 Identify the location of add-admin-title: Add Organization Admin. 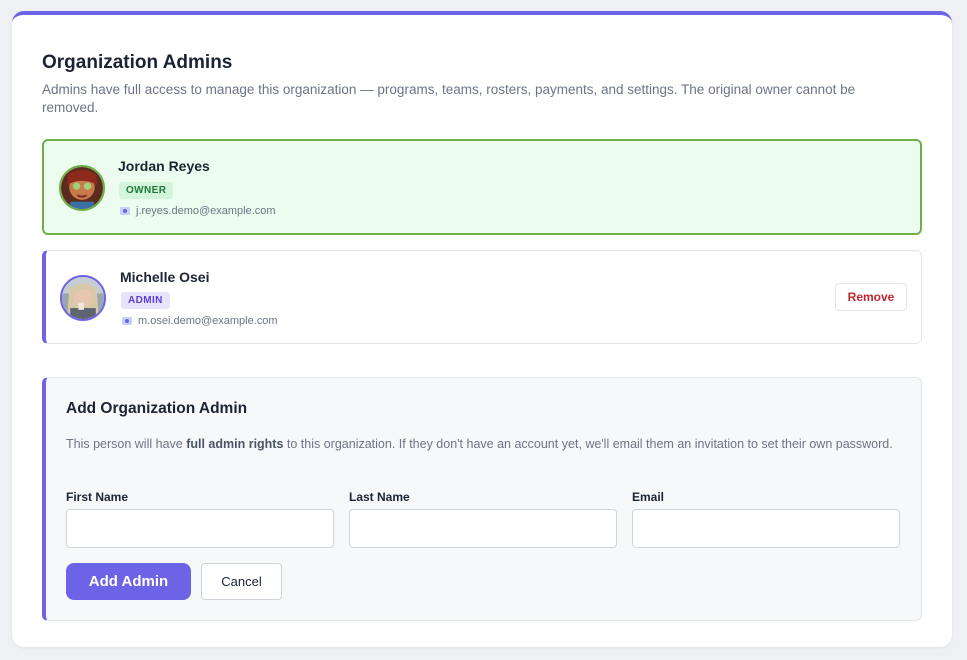
(157, 408).